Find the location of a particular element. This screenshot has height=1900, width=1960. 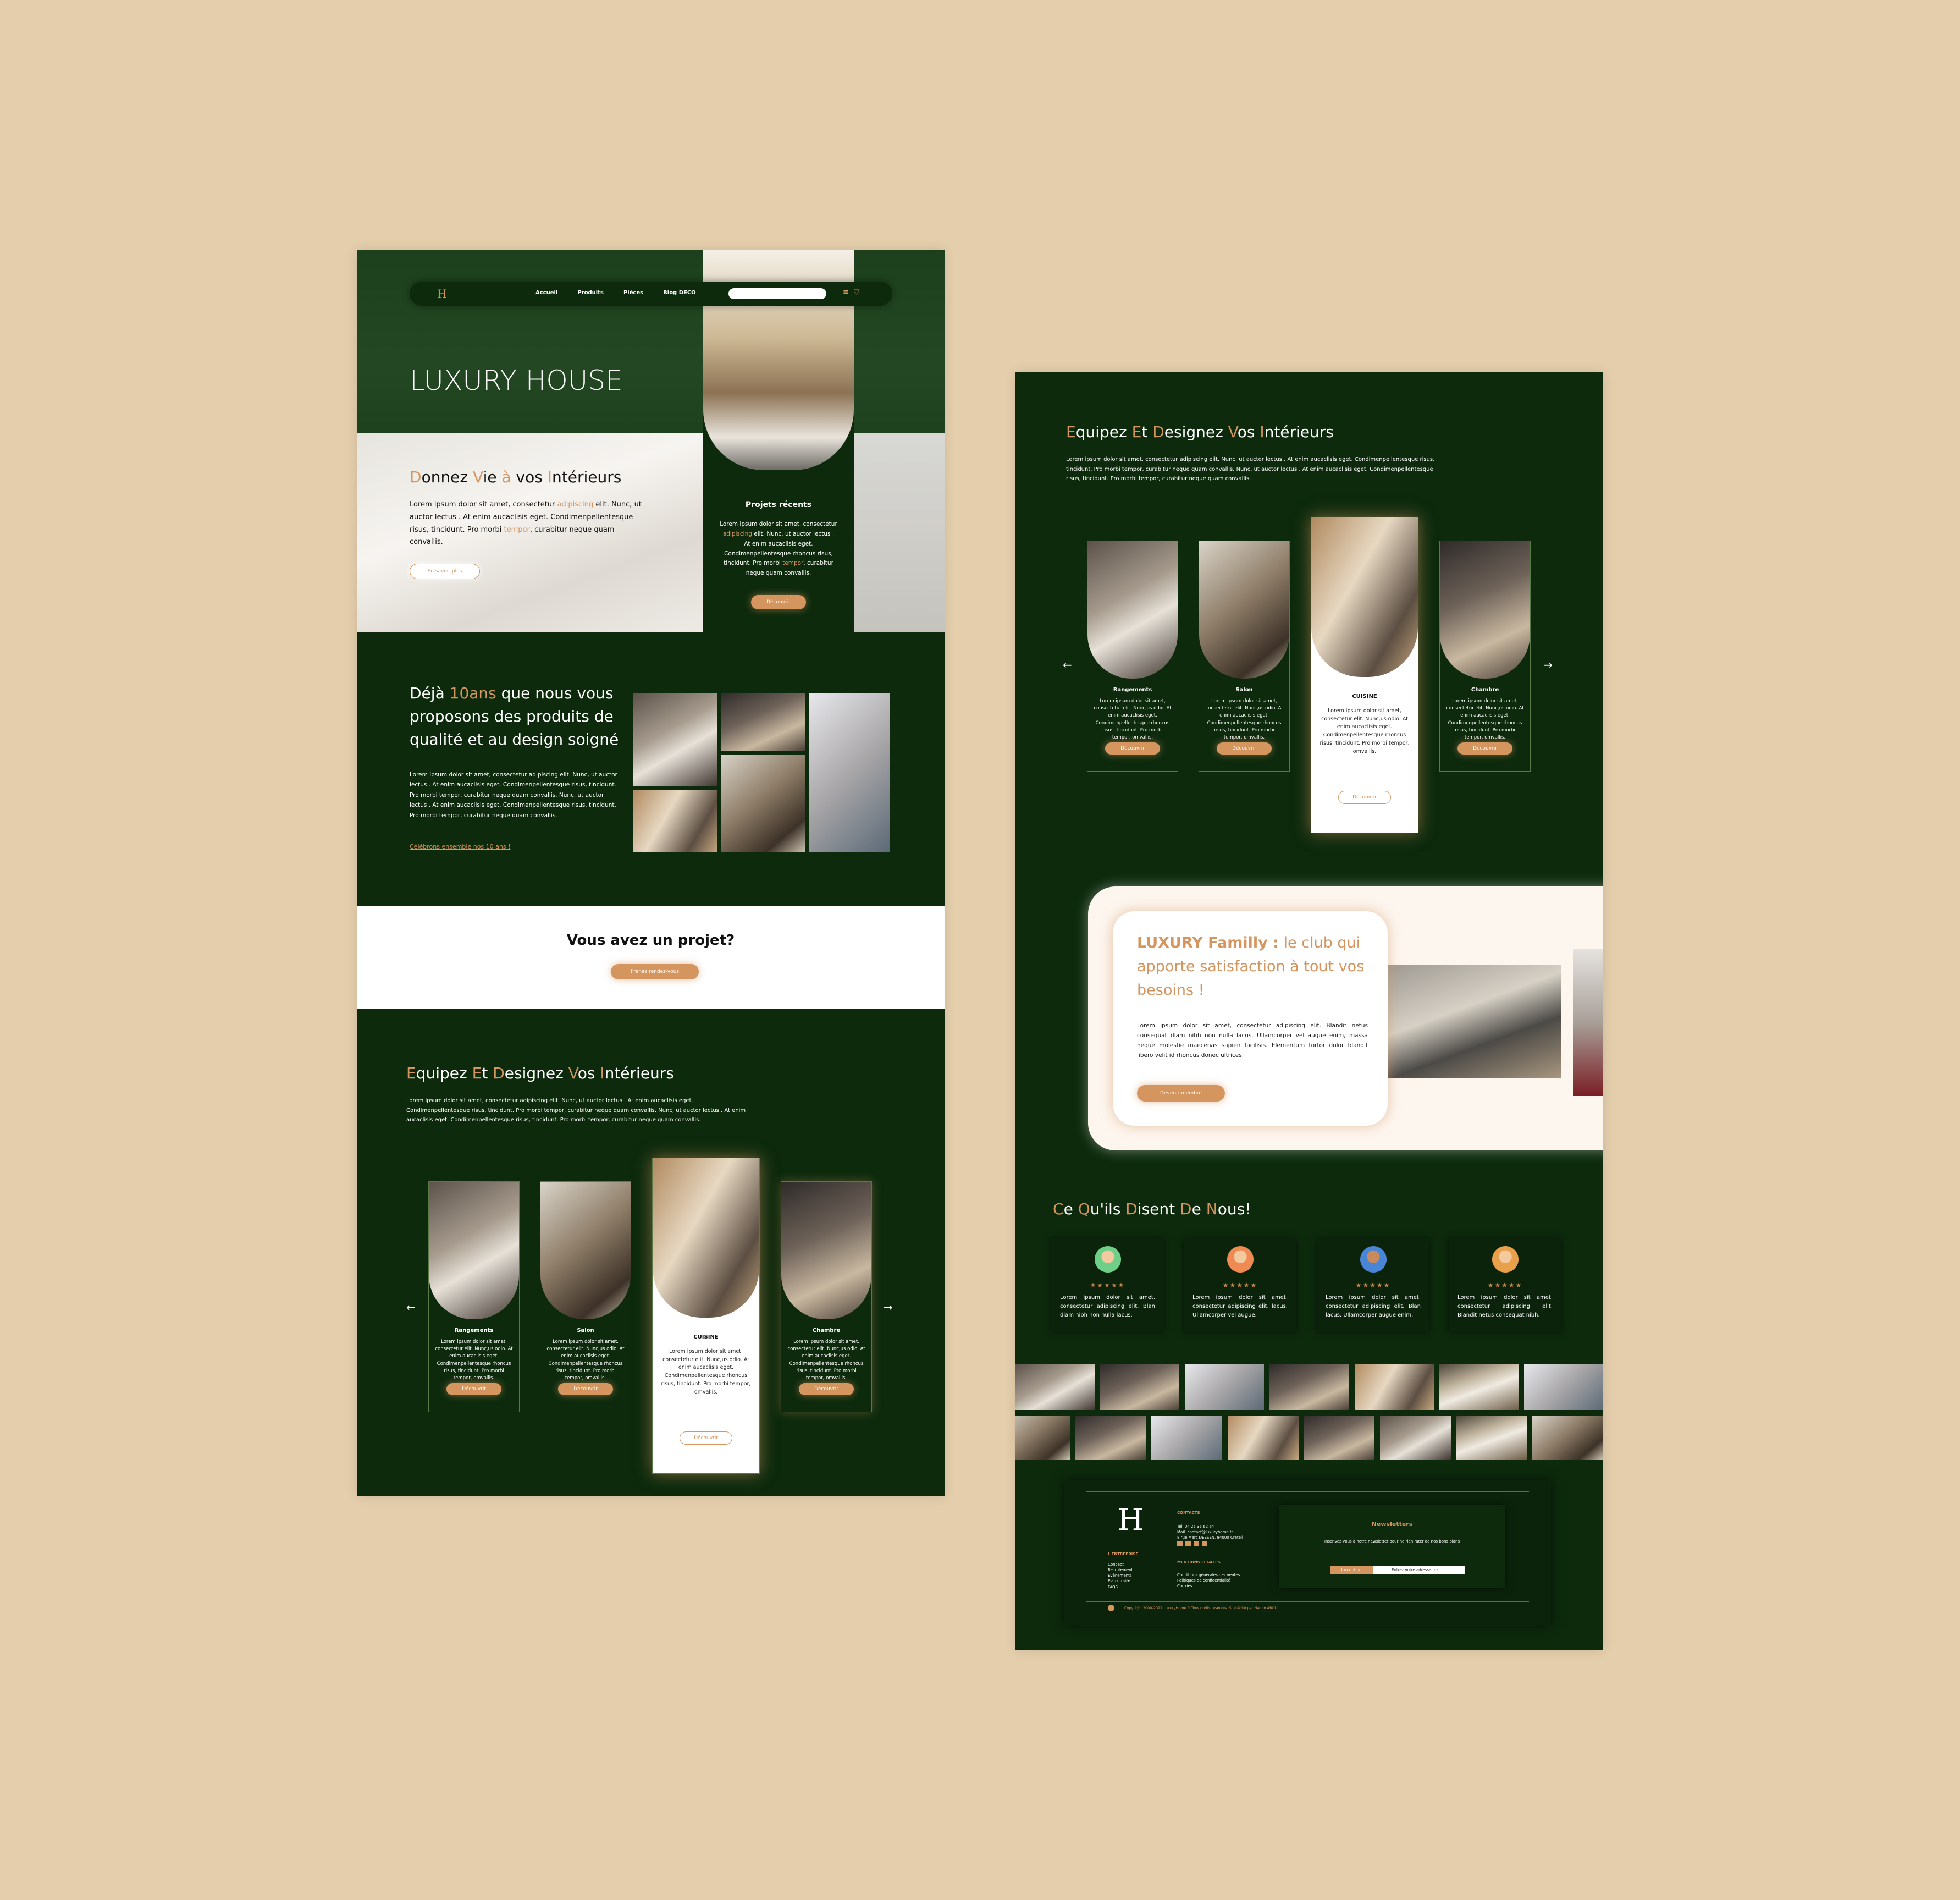

equip-word: esignez is located at coordinates (1196, 432).